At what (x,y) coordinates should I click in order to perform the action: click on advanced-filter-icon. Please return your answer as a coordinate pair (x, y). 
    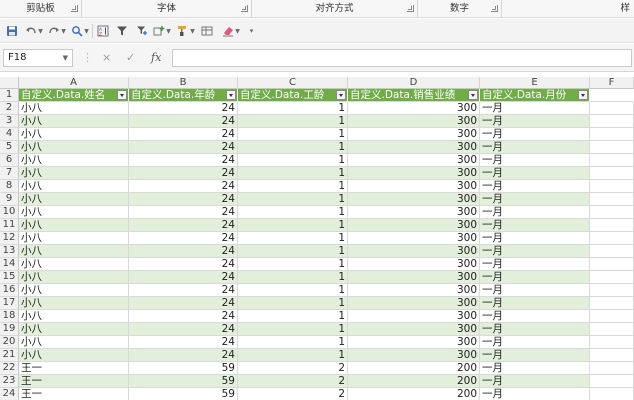
    Looking at the image, I should click on (142, 31).